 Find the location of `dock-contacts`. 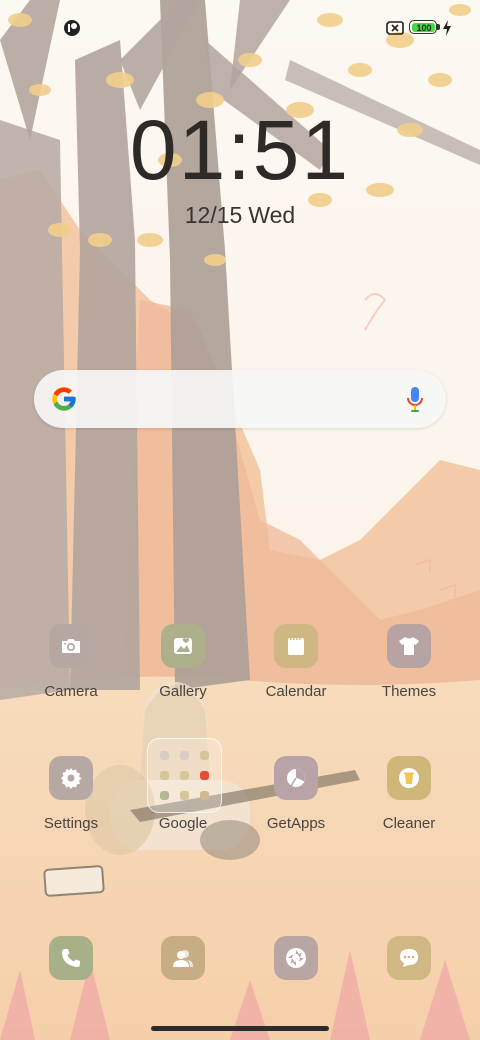

dock-contacts is located at coordinates (183, 958).